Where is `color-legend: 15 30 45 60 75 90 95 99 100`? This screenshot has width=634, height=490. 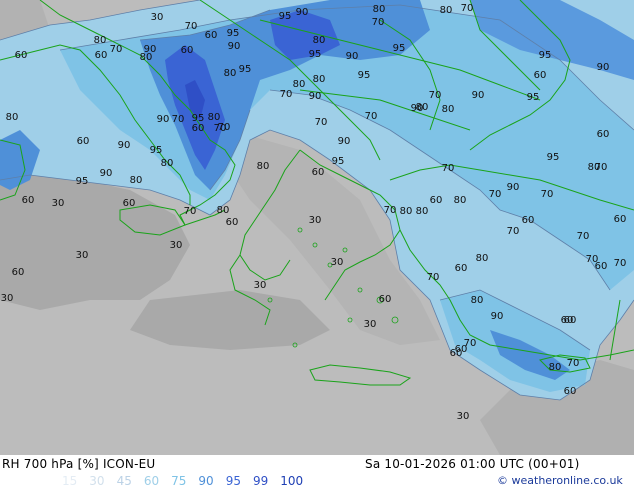 color-legend: 15 30 45 60 75 90 95 99 100 is located at coordinates (188, 481).